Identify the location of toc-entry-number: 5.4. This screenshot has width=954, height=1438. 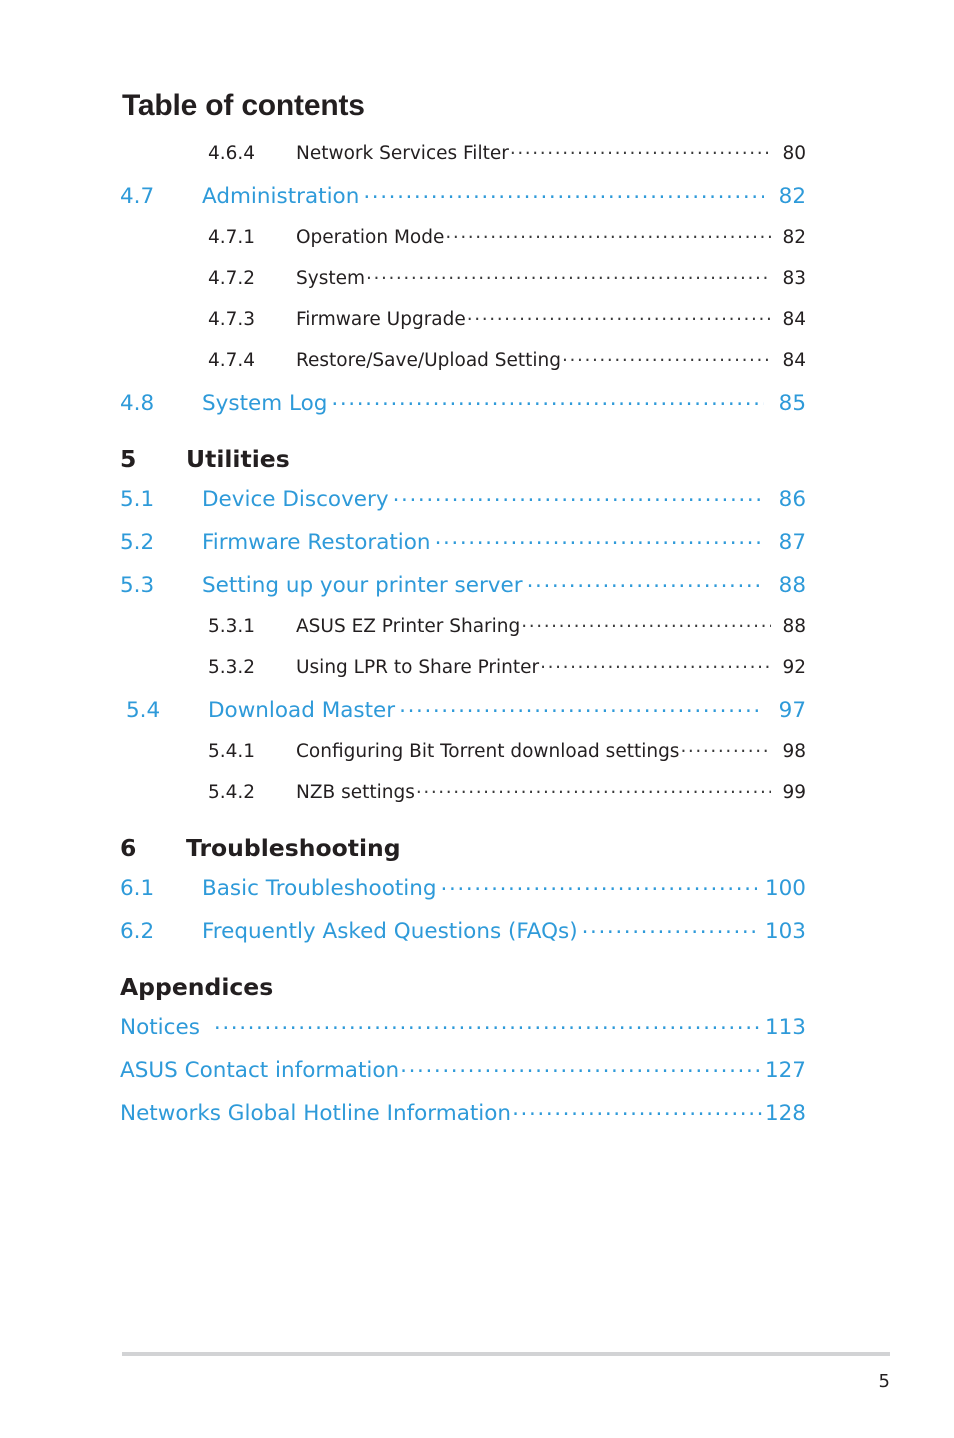
(143, 710).